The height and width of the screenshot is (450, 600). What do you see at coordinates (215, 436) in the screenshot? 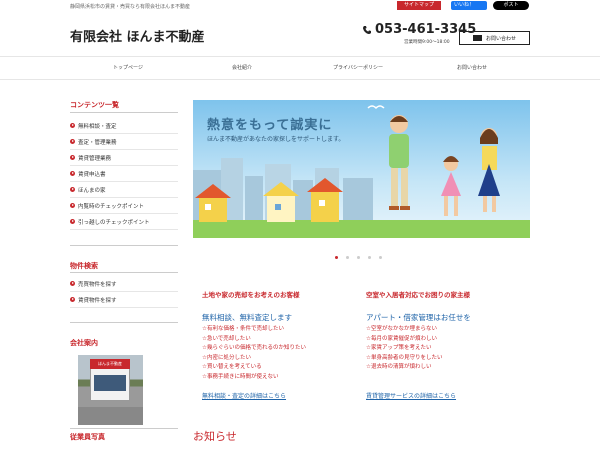
I see `news-title: お知らせ` at bounding box center [215, 436].